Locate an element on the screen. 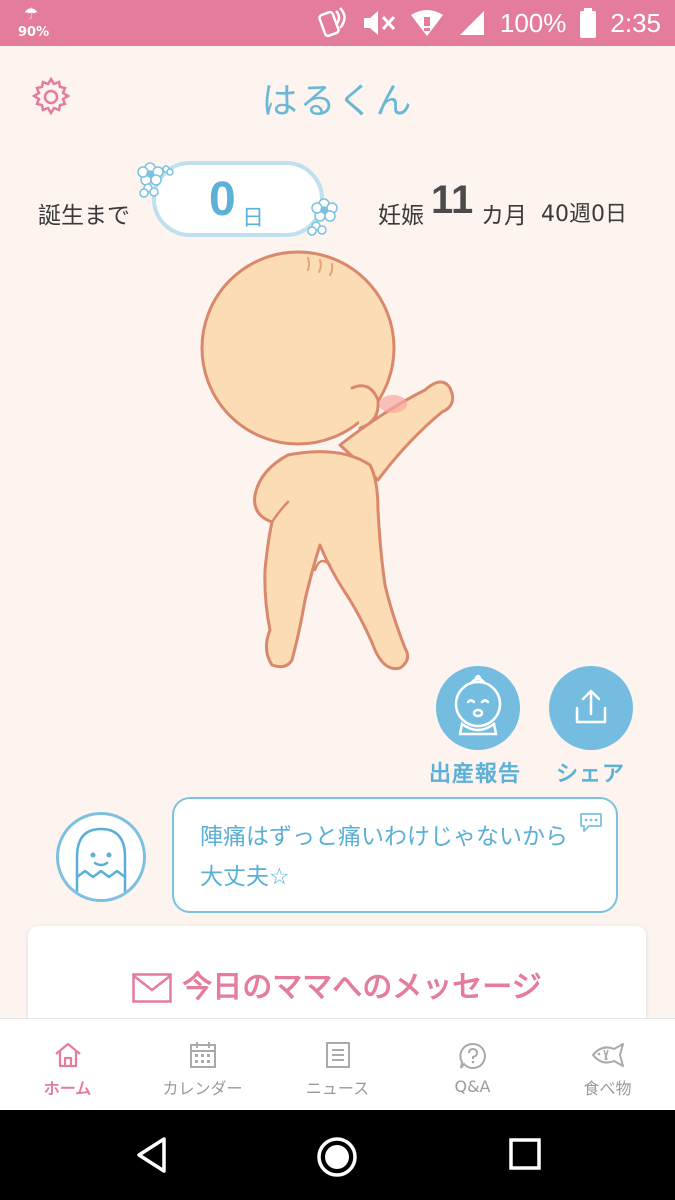 The image size is (675, 1200). birth-report-button is located at coordinates (478, 708).